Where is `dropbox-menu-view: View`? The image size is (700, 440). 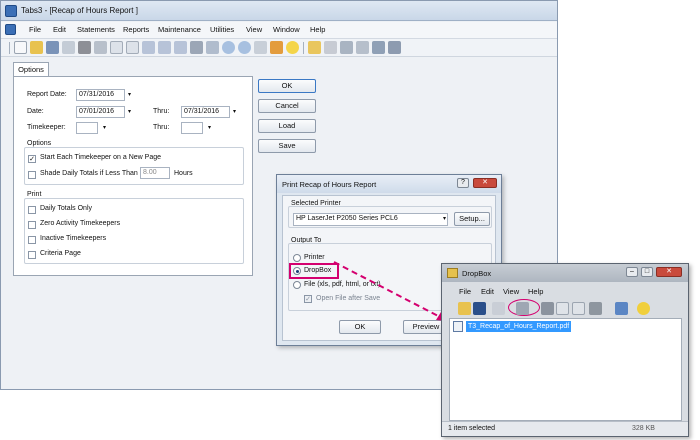
dropbox-menu-view: View is located at coordinates (511, 291).